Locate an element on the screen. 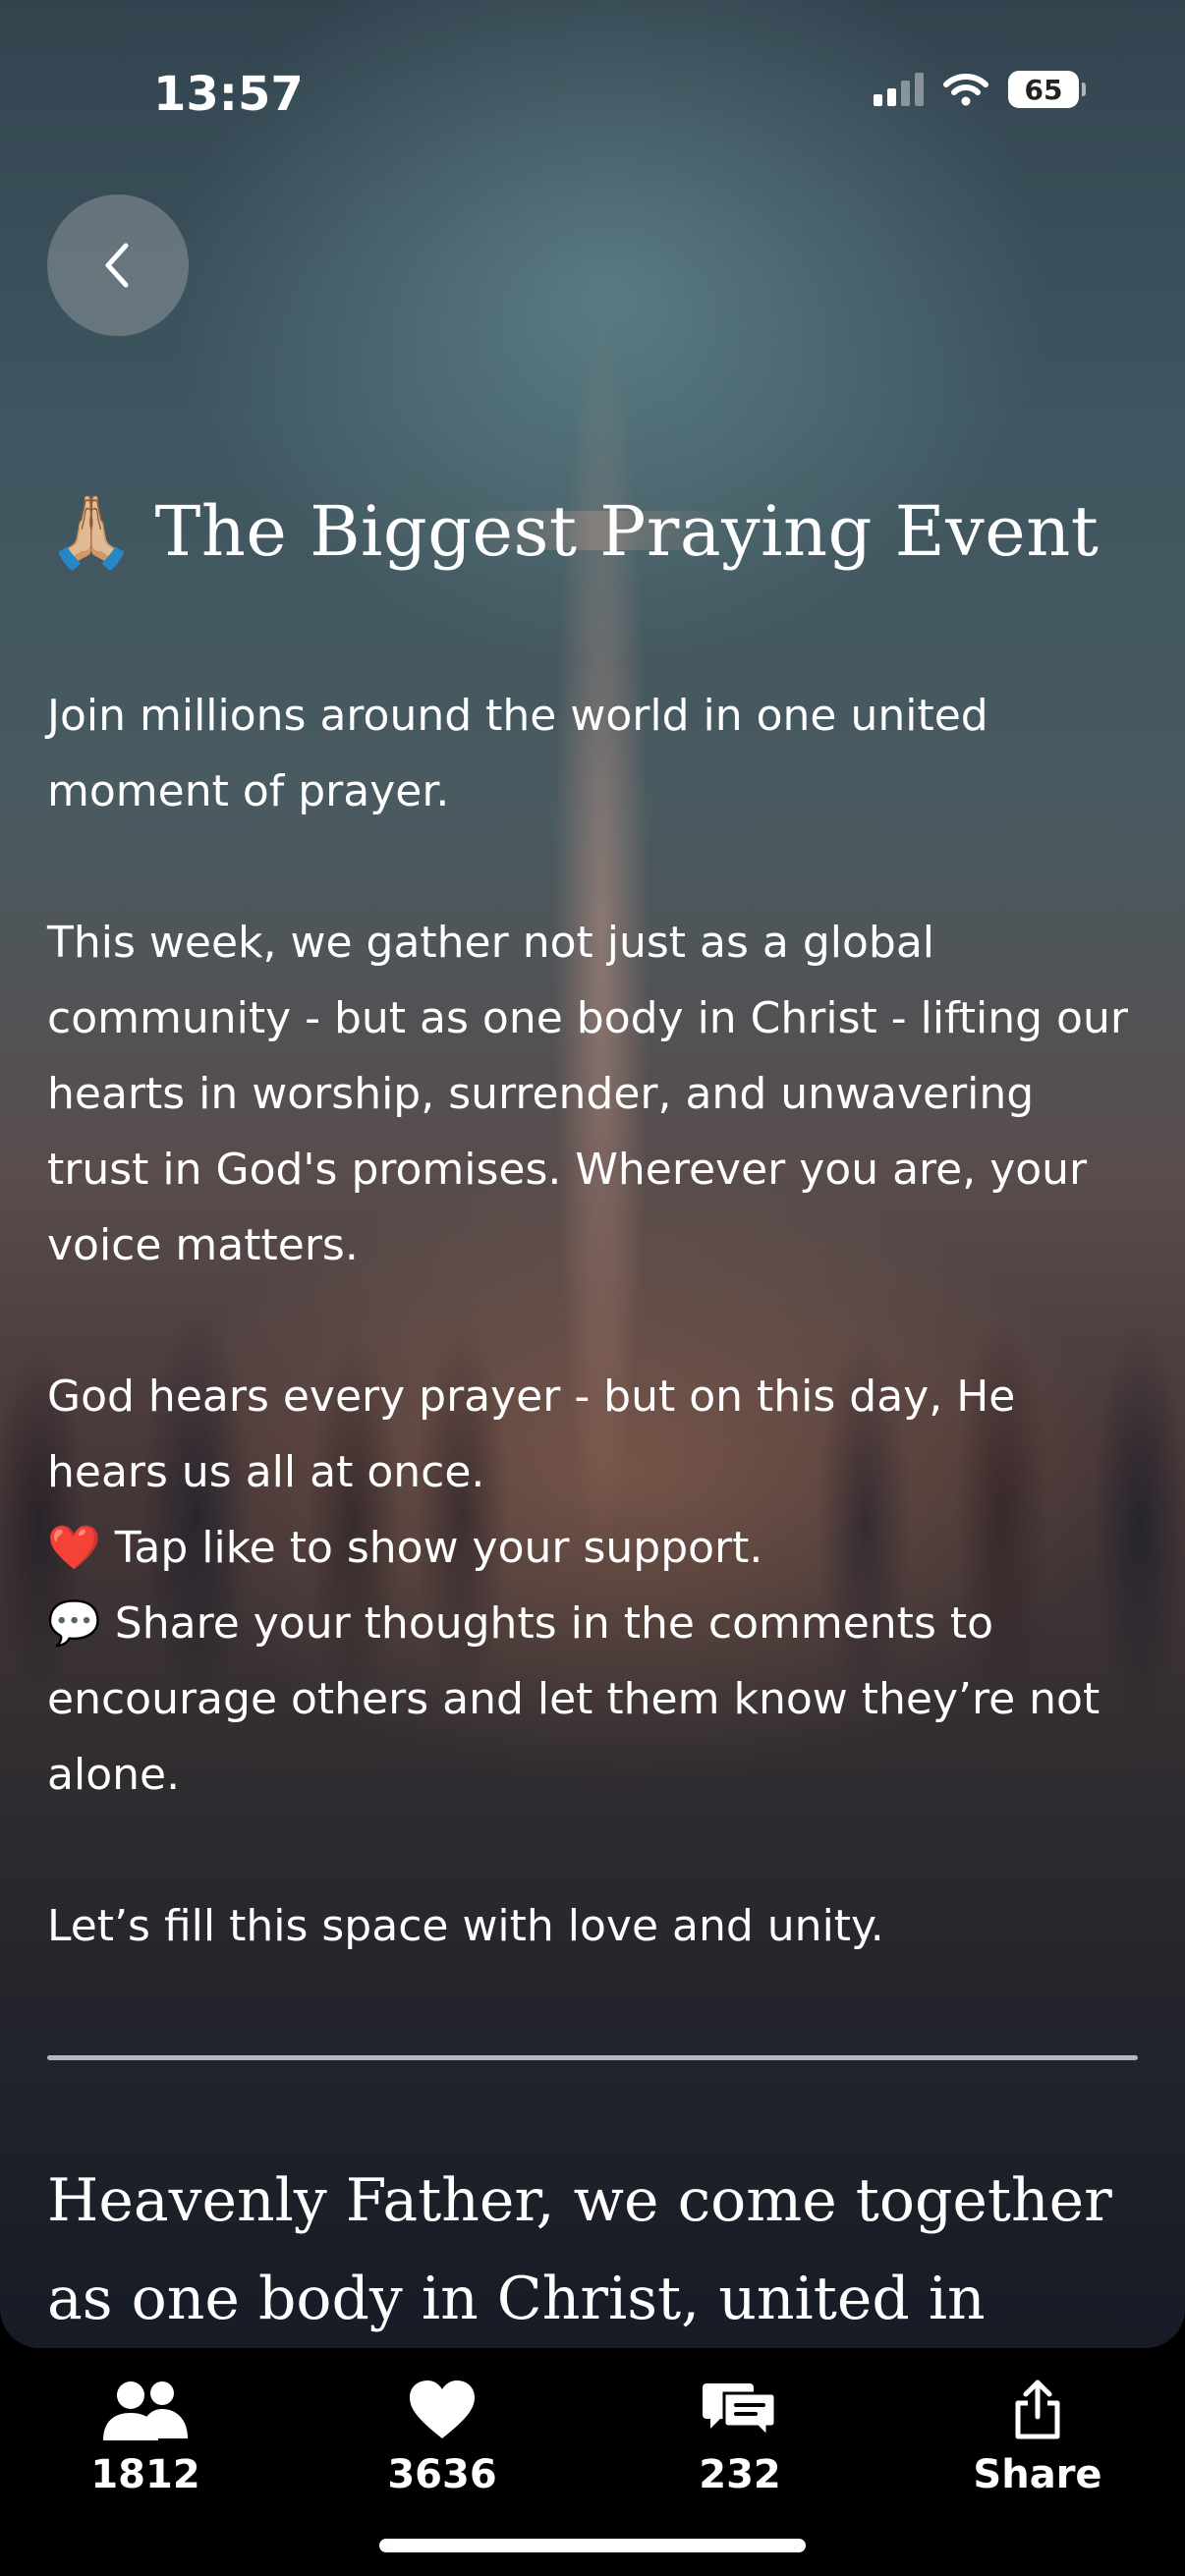  home-indicator is located at coordinates (592, 2545).